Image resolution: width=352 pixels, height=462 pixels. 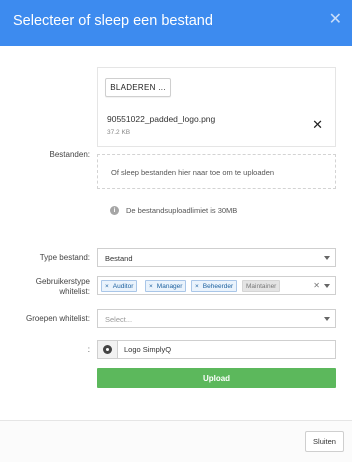 I want to click on clear-icon: ✕, so click(x=316, y=285).